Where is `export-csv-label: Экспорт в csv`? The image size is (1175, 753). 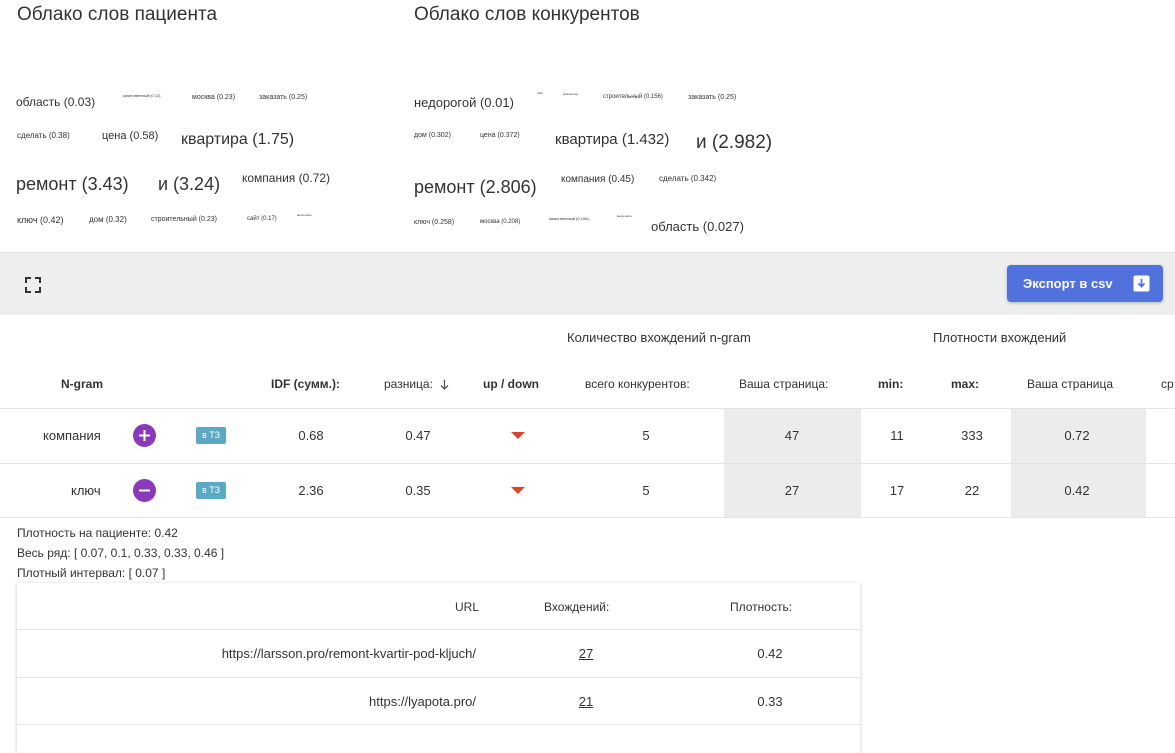
export-csv-label: Экспорт в csv is located at coordinates (1068, 283).